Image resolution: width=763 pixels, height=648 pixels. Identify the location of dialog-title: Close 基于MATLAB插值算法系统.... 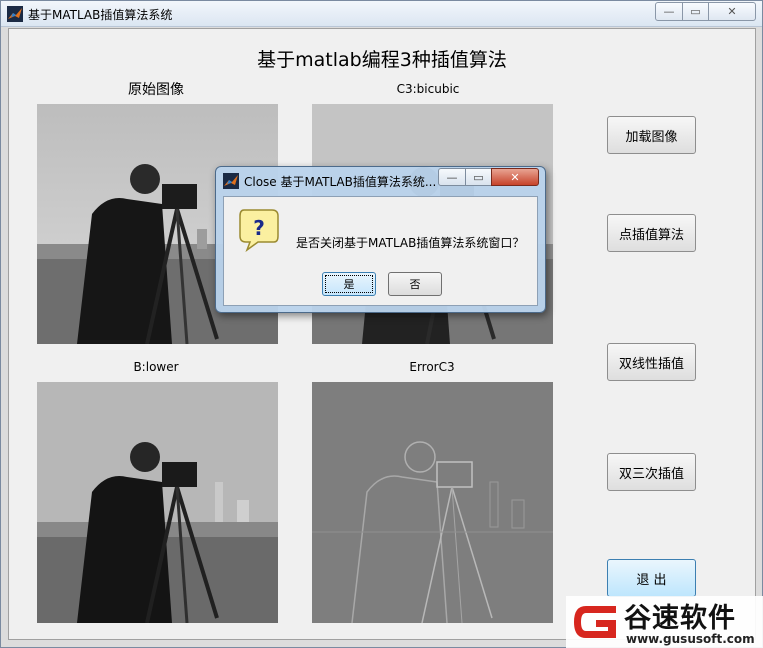
(340, 182).